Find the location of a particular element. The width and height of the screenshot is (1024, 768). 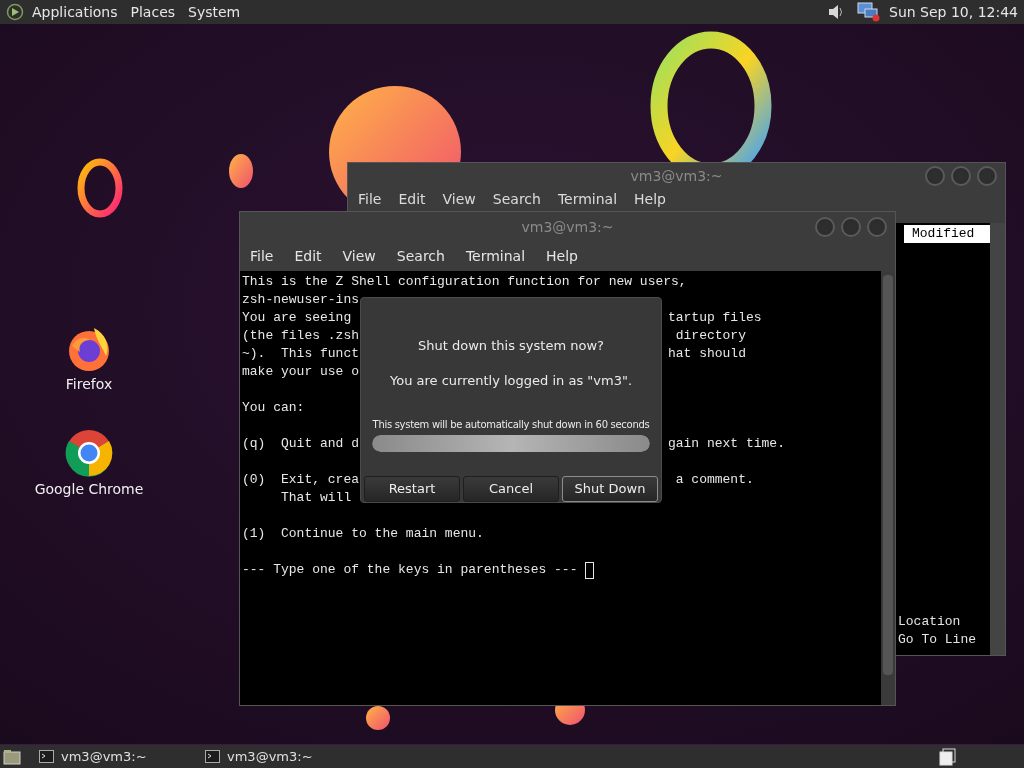

terminal-line: hat should is located at coordinates (706, 354).